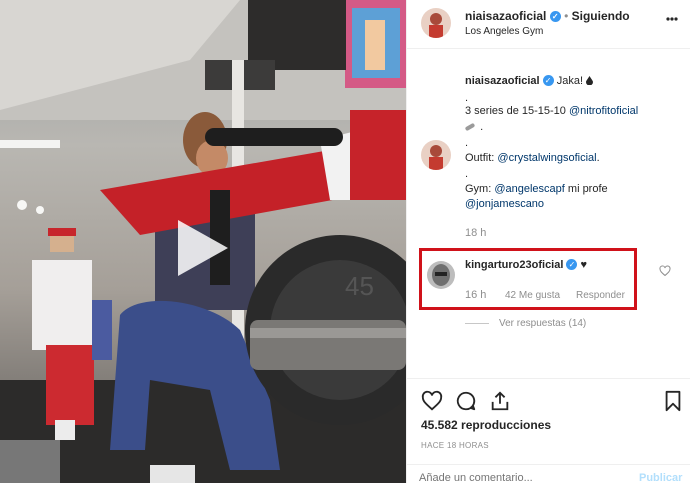  Describe the element at coordinates (436, 155) in the screenshot. I see `caption-avatar` at that location.